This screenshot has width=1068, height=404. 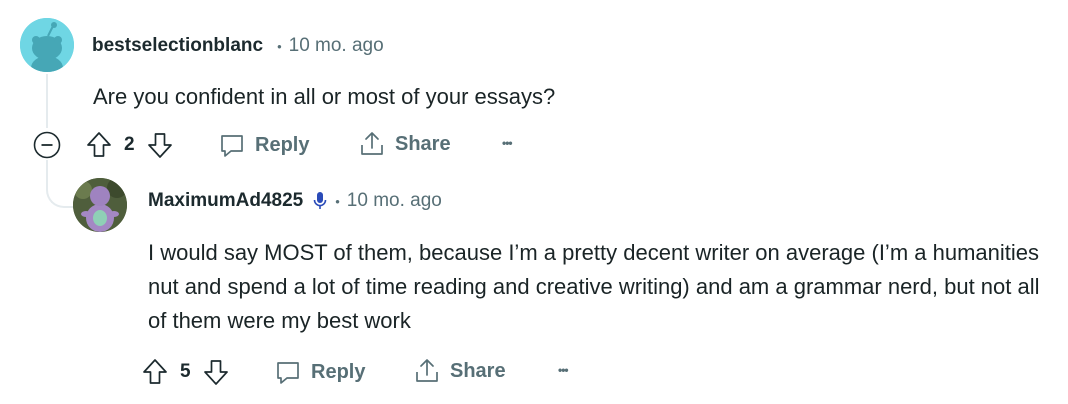 What do you see at coordinates (60, 184) in the screenshot?
I see `thread-line-branch` at bounding box center [60, 184].